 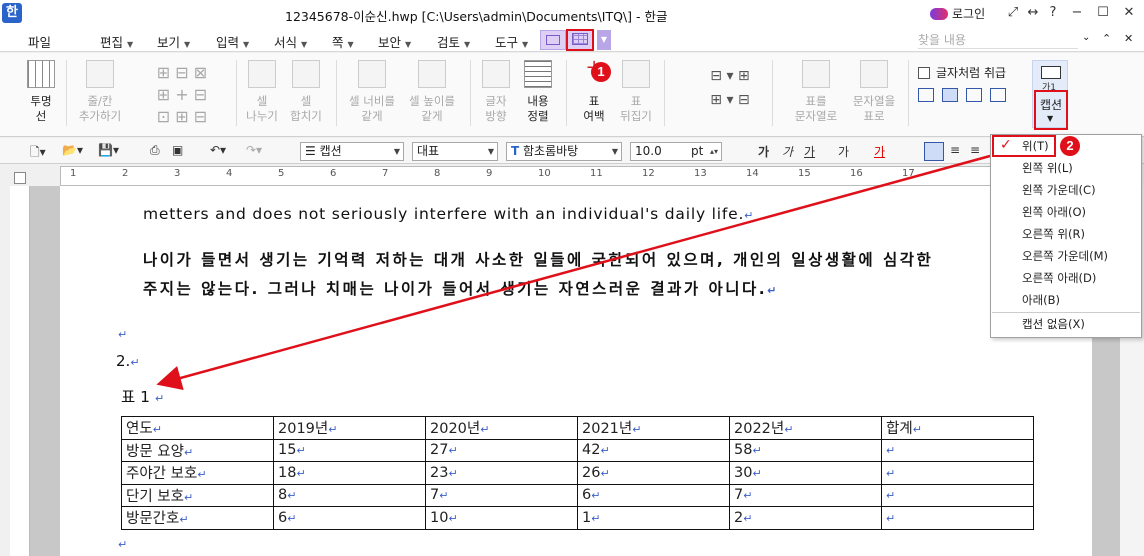 What do you see at coordinates (1047, 168) in the screenshot?
I see `caption-menu-item: 왼쪽 위(L)` at bounding box center [1047, 168].